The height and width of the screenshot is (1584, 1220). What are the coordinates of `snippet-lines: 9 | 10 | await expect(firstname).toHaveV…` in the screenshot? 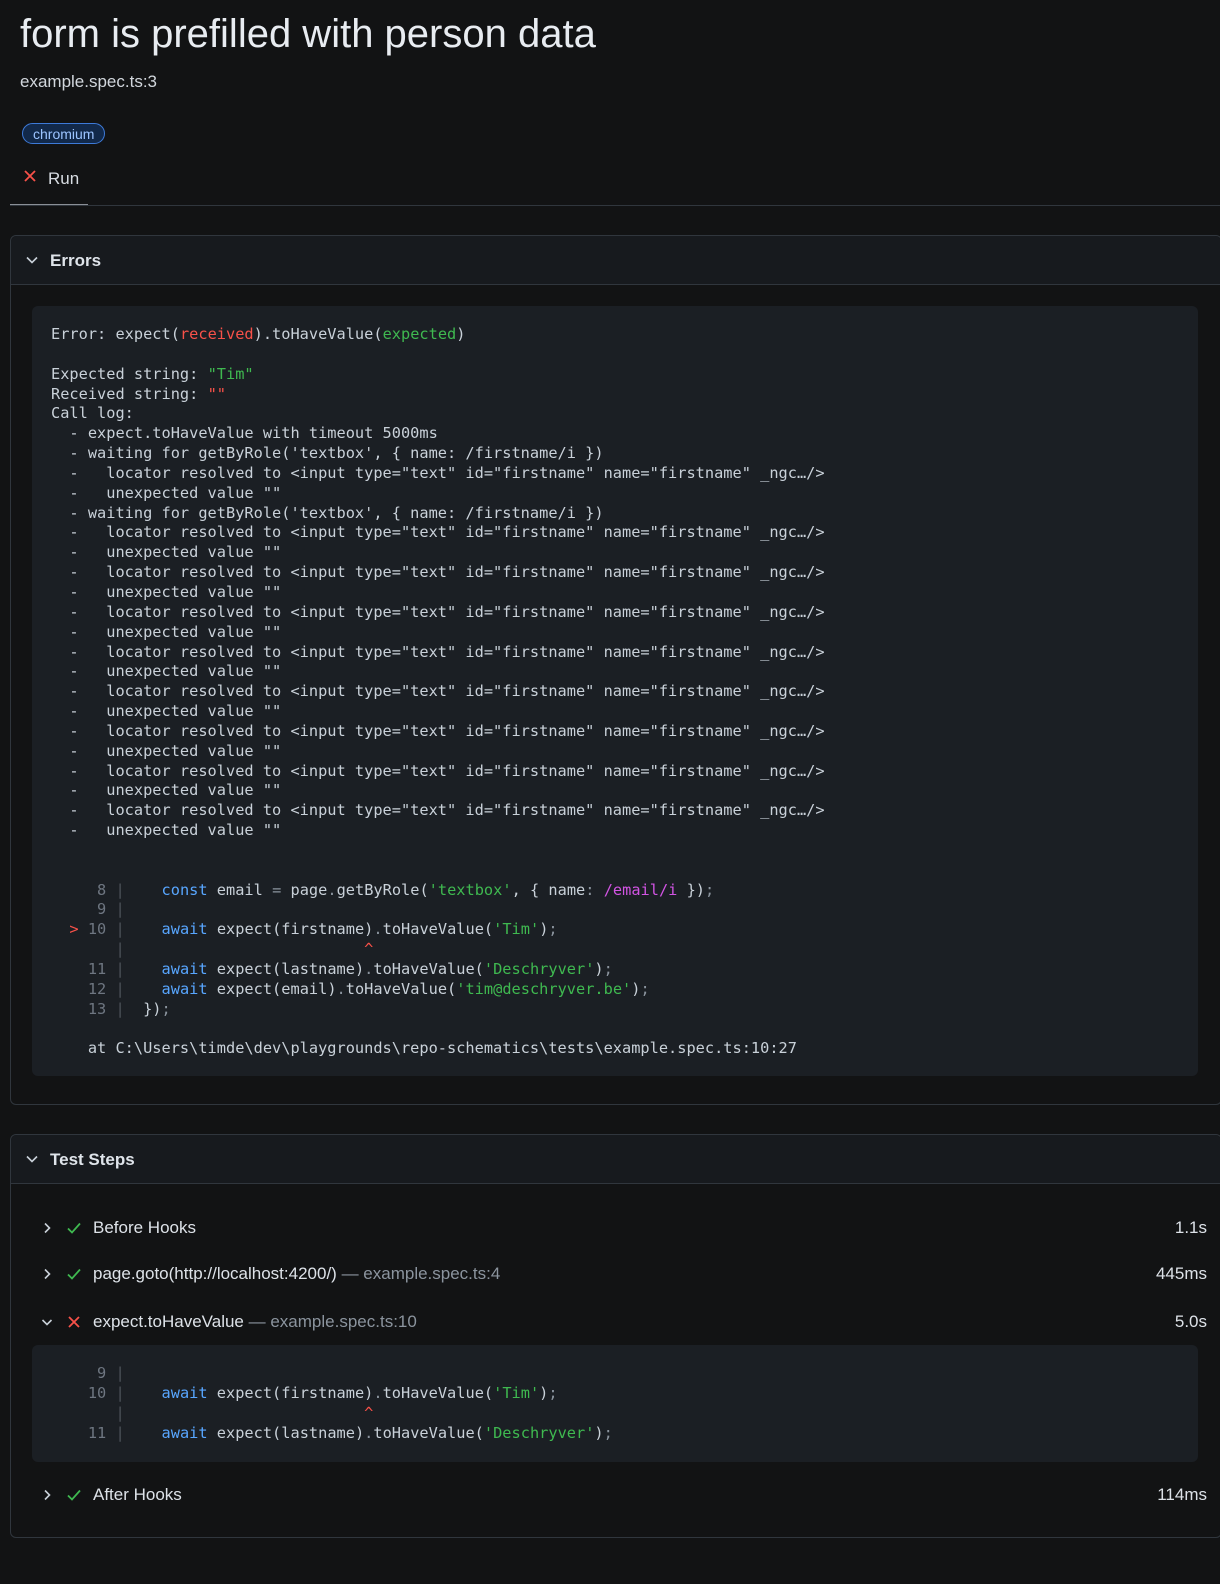 It's located at (332, 1403).